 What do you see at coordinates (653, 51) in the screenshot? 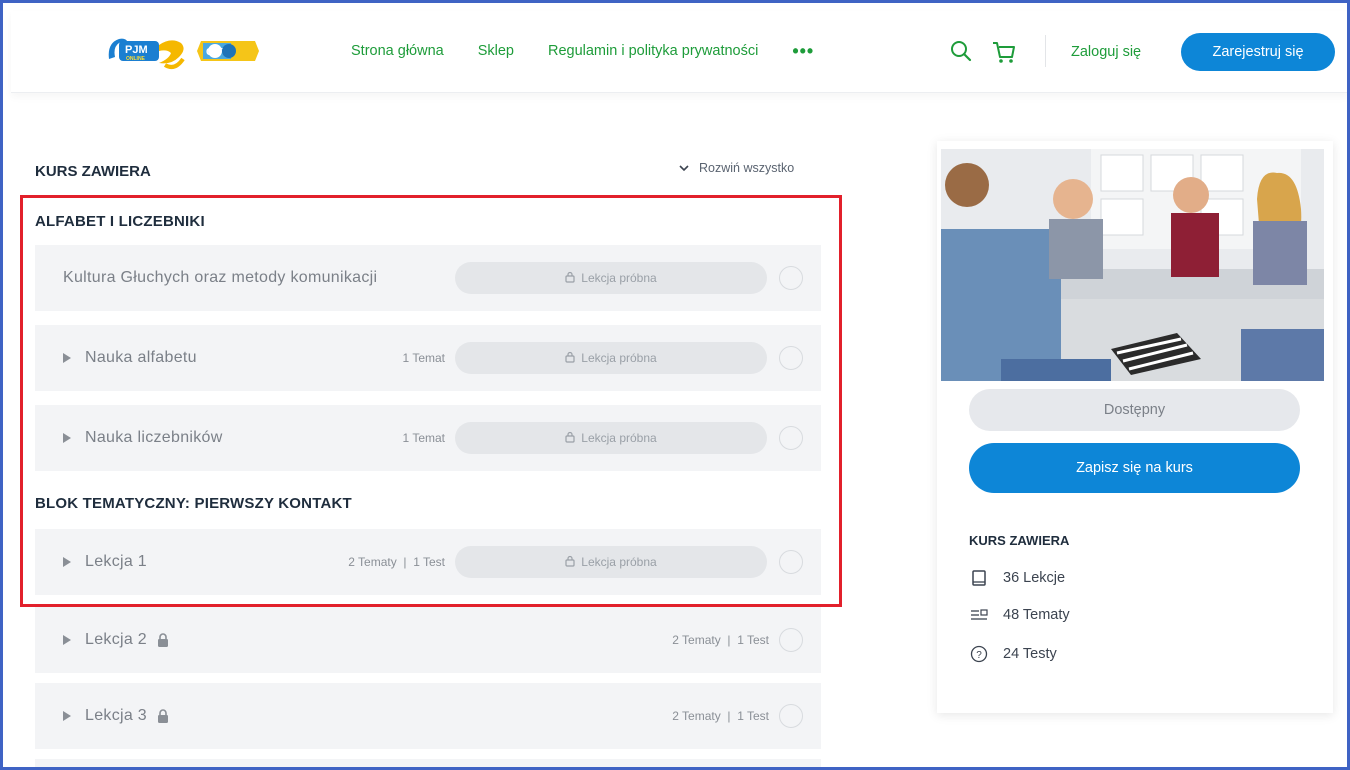
I see `nav-terms: Regulamin i polityka prywatności` at bounding box center [653, 51].